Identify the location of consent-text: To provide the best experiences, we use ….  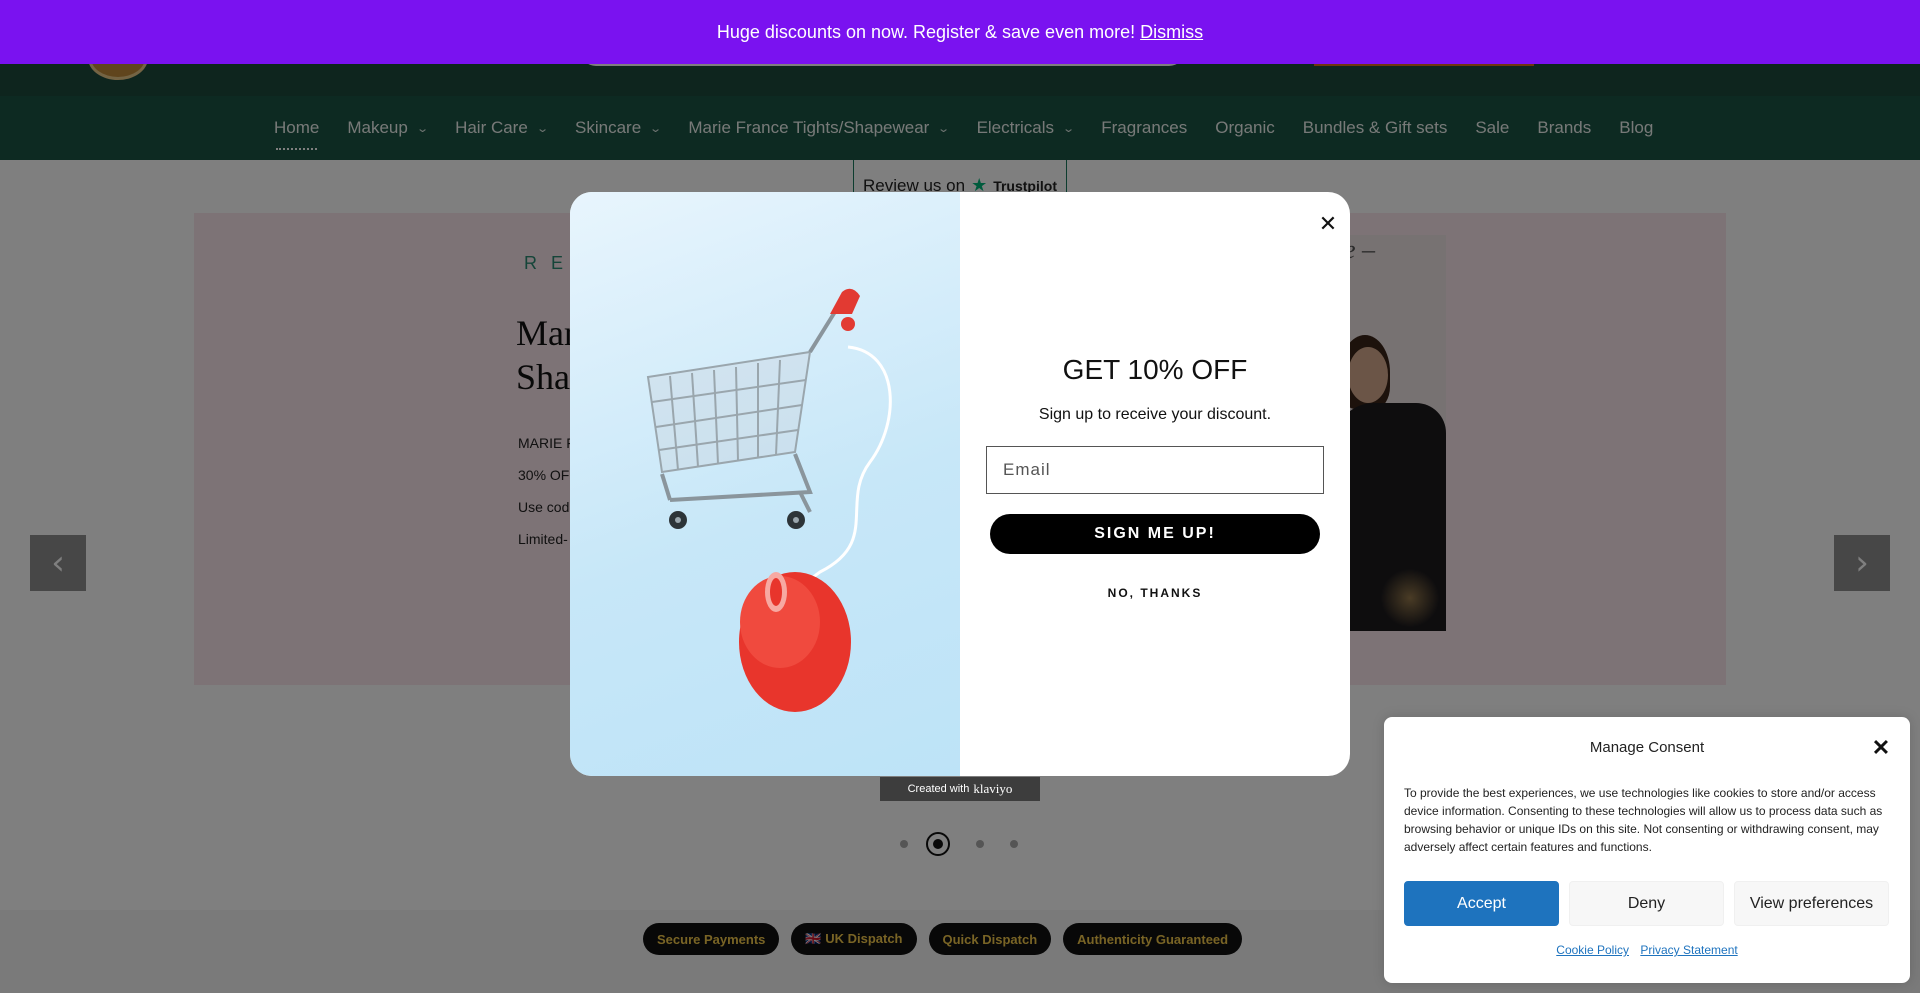
(1643, 820).